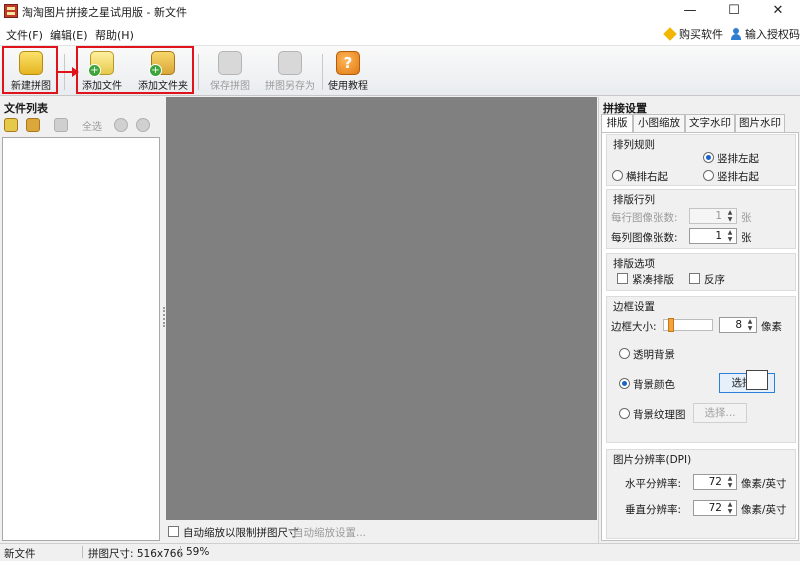 Image resolution: width=800 pixels, height=561 pixels. Describe the element at coordinates (24, 35) in the screenshot. I see `menu-file: 文件(F)` at that location.